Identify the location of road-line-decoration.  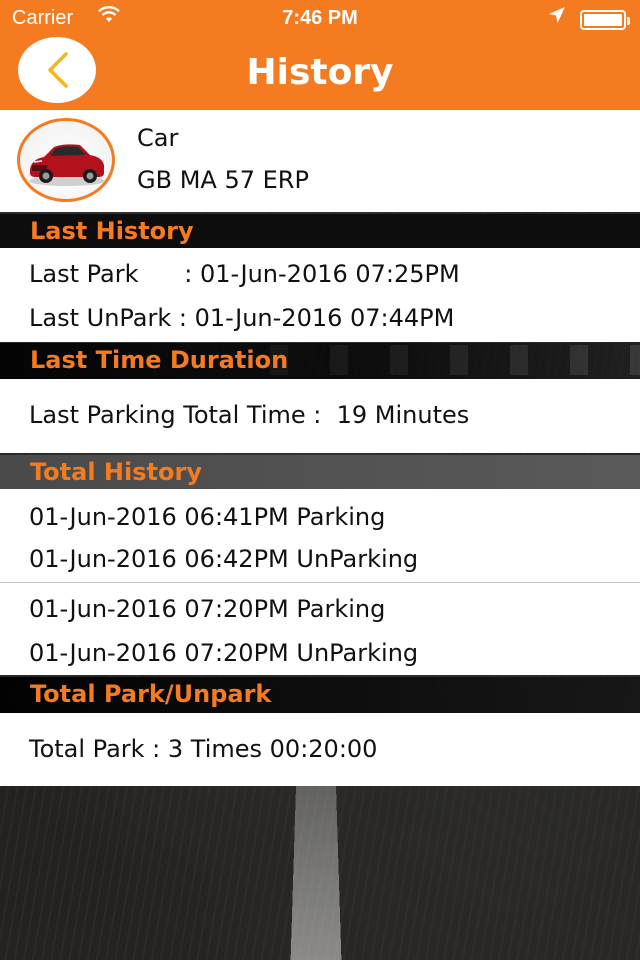
(316, 873).